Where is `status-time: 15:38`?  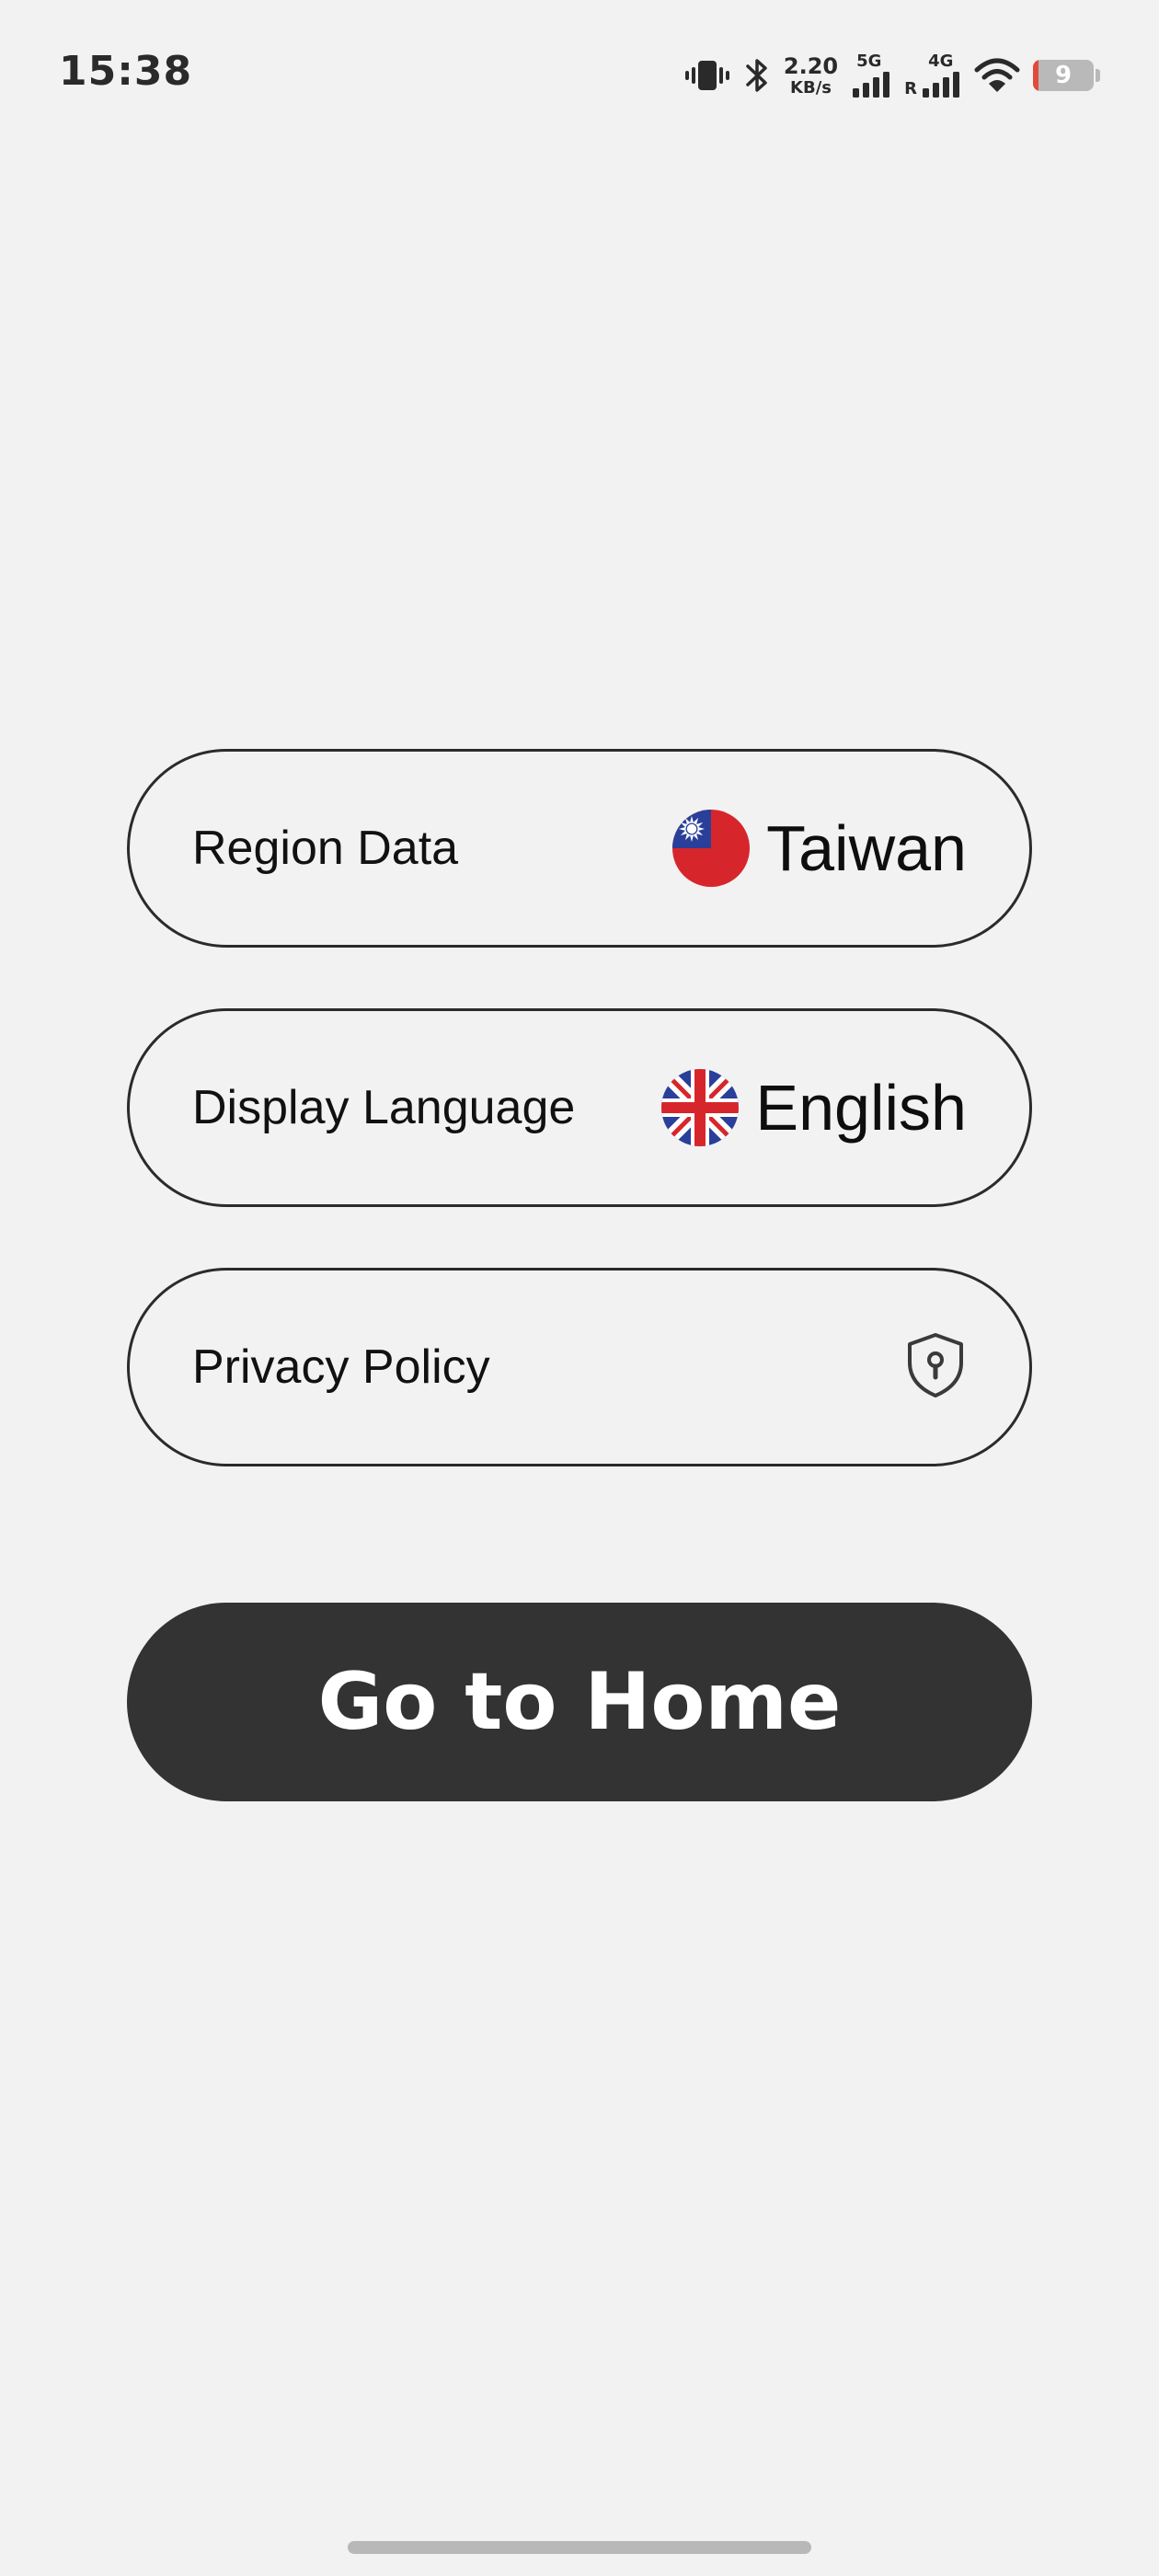
status-time: 15:38 is located at coordinates (126, 71).